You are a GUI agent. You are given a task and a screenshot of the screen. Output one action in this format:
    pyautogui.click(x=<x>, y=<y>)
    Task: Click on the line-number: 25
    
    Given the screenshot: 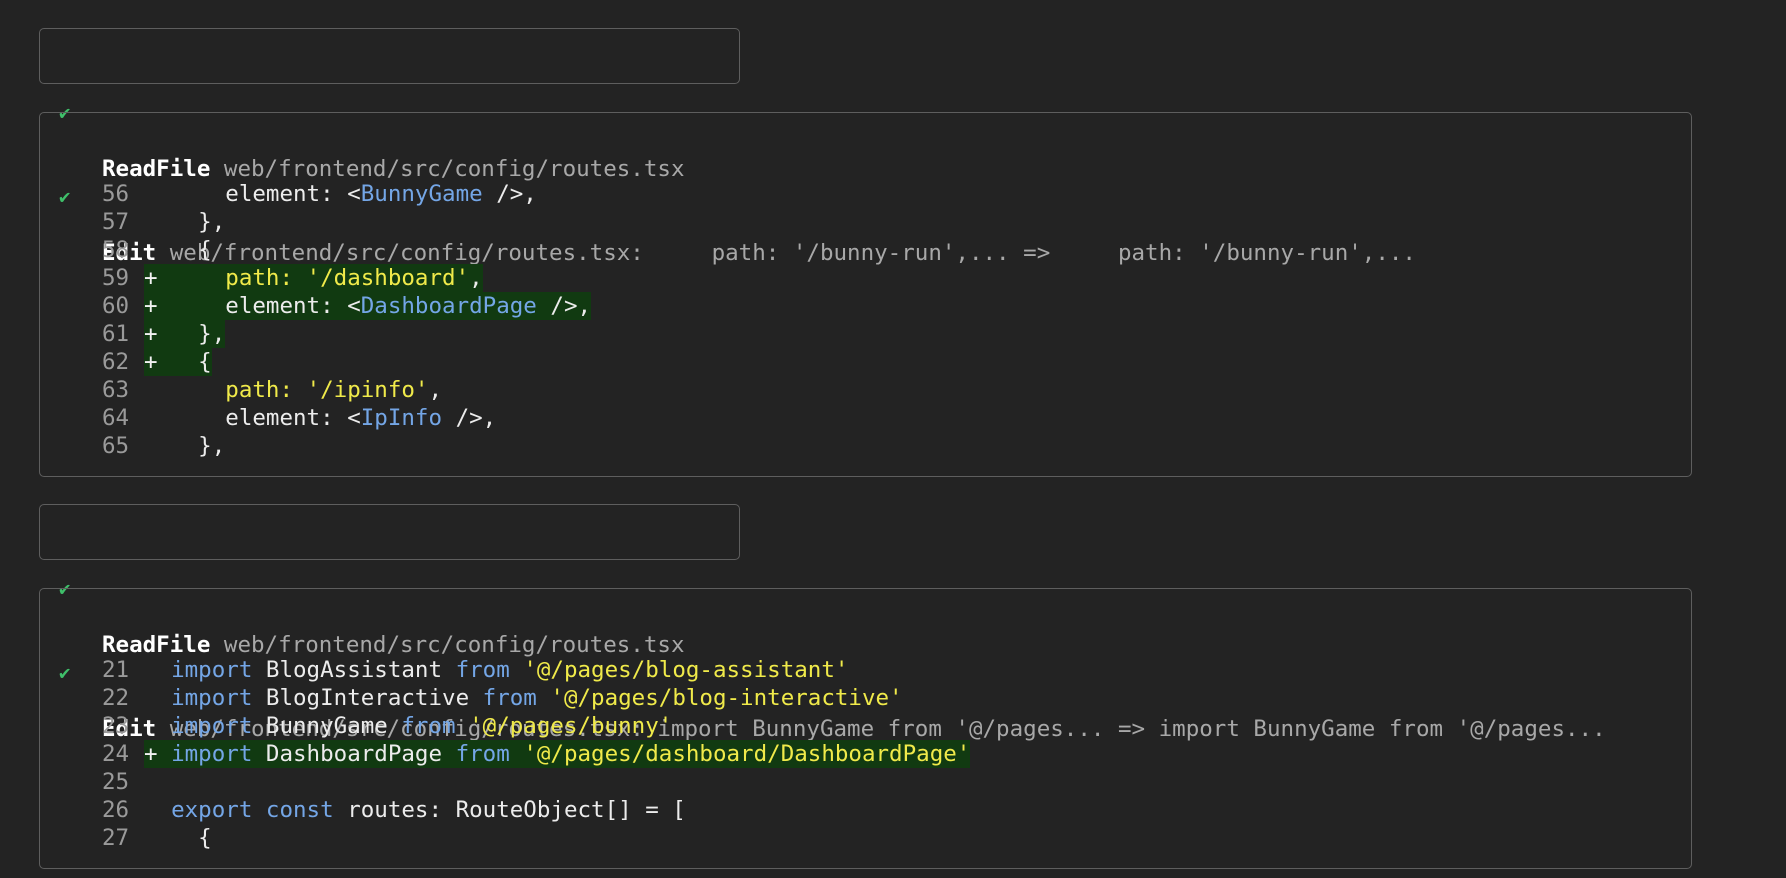 What is the action you would take?
    pyautogui.click(x=116, y=782)
    